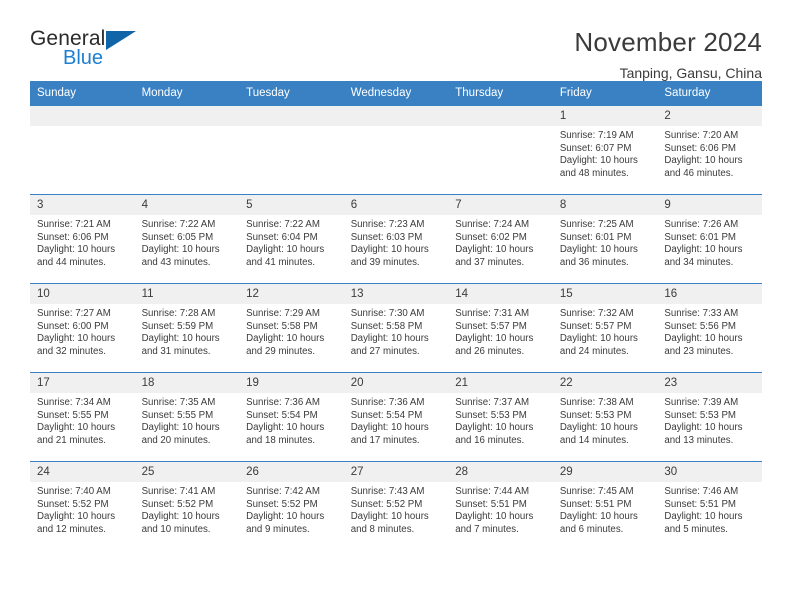  I want to click on sunrise-text: Sunrise: 7:34 AM, so click(74, 402).